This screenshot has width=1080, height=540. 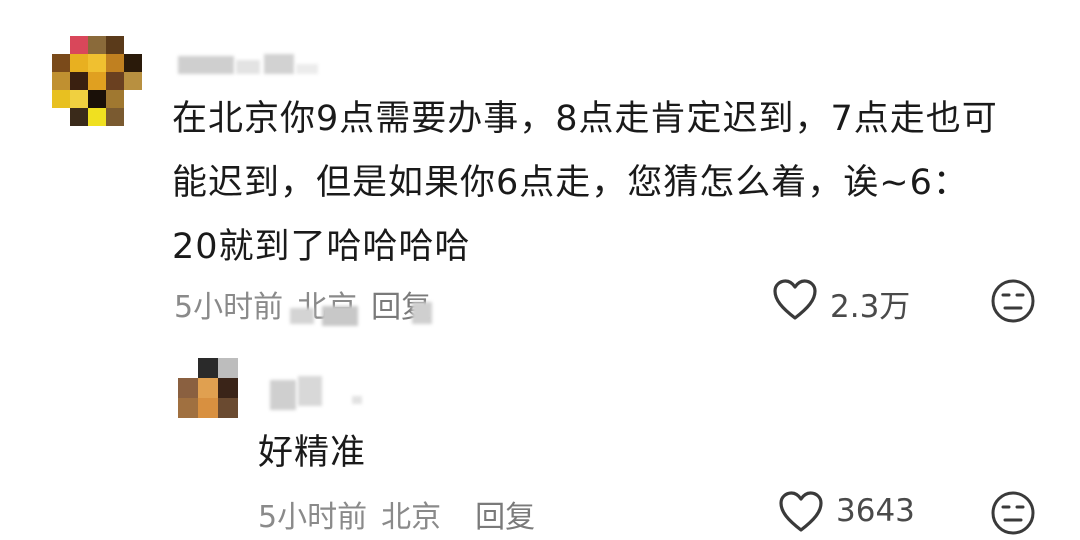 What do you see at coordinates (321, 247) in the screenshot?
I see `comment-line: 20就到了哈哈哈哈` at bounding box center [321, 247].